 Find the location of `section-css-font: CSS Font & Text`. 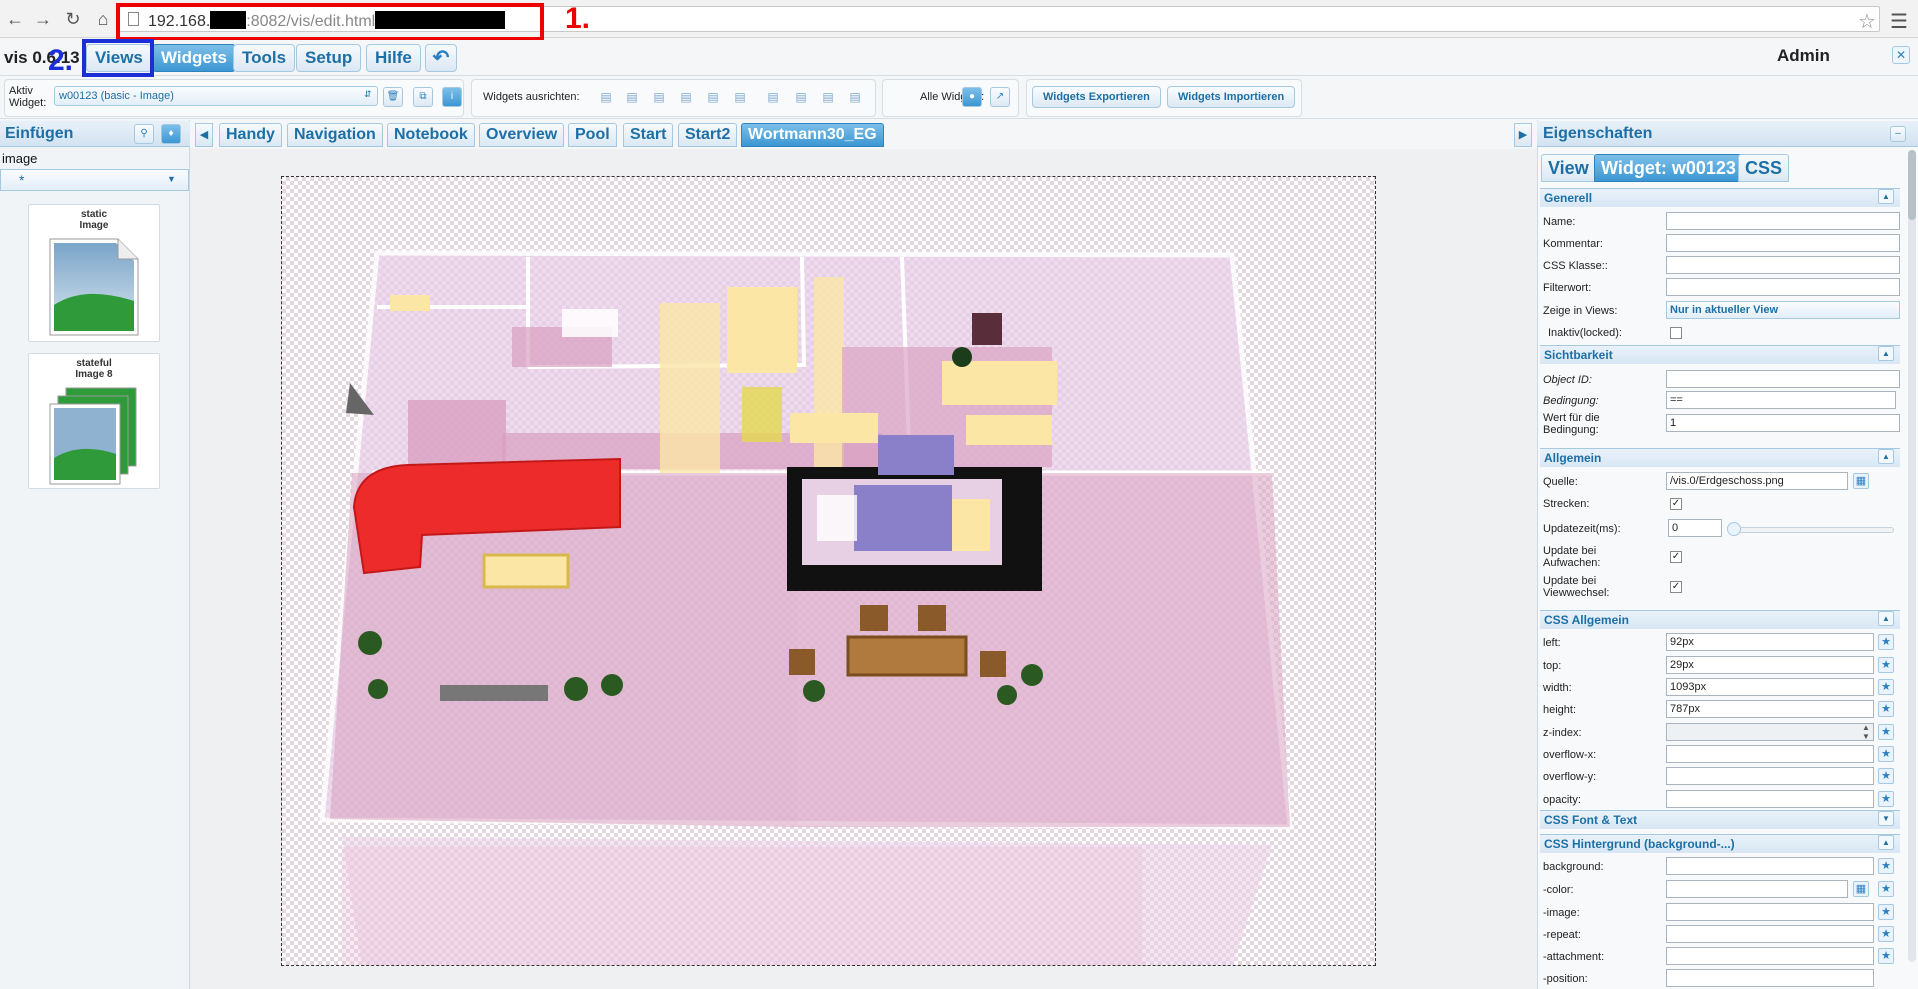

section-css-font: CSS Font & Text is located at coordinates (1720, 819).